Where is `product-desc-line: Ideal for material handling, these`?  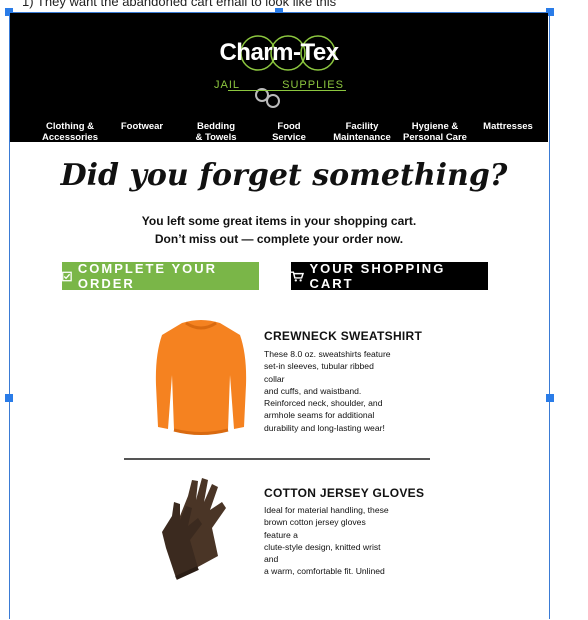
product-desc-line: Ideal for material handling, these is located at coordinates (326, 510).